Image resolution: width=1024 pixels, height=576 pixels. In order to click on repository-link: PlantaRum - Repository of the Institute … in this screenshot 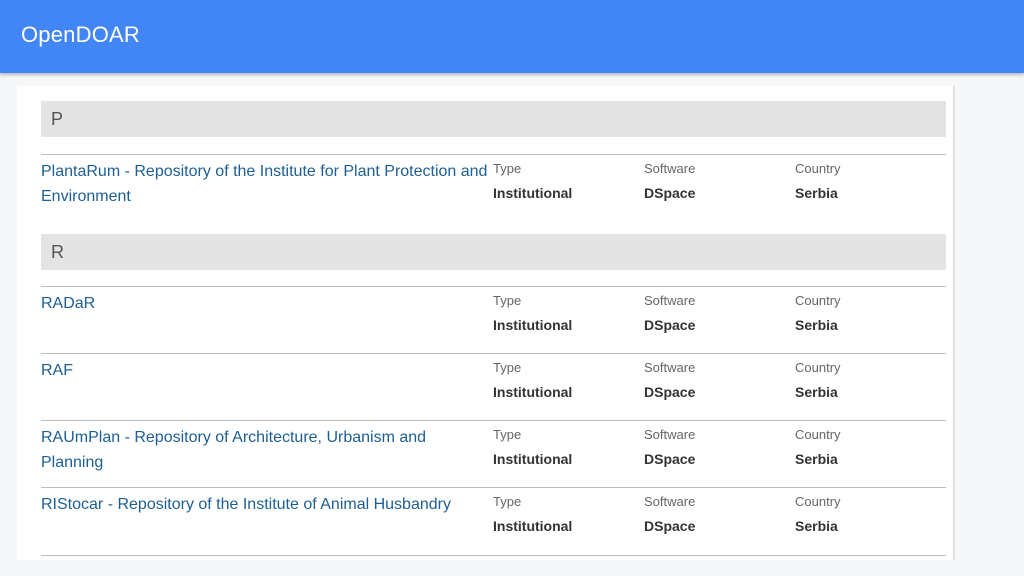, I will do `click(266, 184)`.